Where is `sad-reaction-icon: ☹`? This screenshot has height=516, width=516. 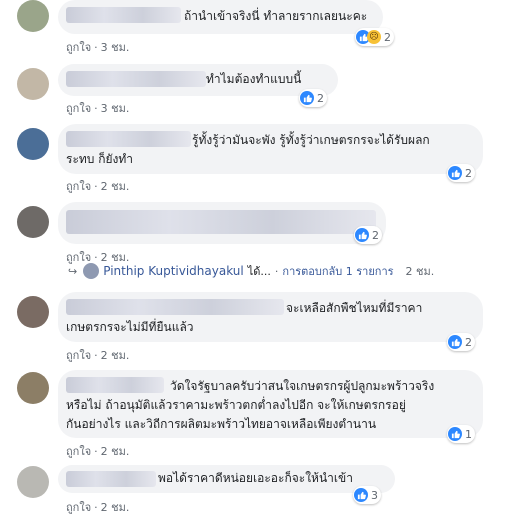
sad-reaction-icon: ☹ is located at coordinates (374, 37).